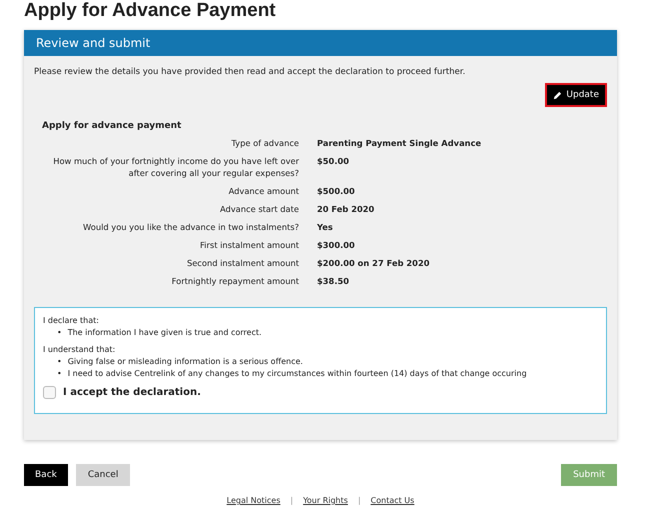 The width and height of the screenshot is (650, 529). I want to click on footer-link: Your Rights, so click(325, 500).